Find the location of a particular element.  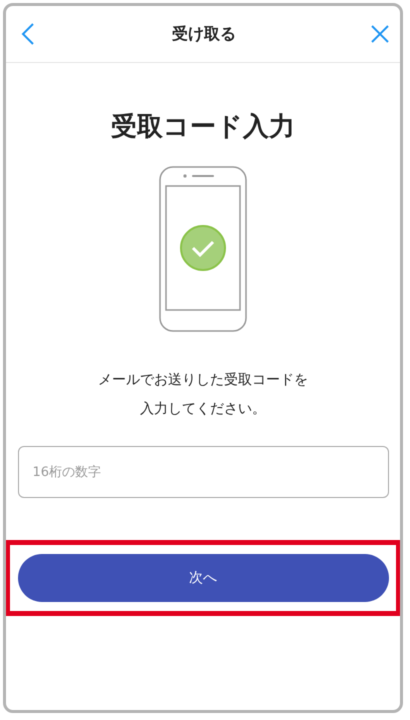

instruction-text: メールでお送りした受取コードを 入力してください。 is located at coordinates (203, 395).